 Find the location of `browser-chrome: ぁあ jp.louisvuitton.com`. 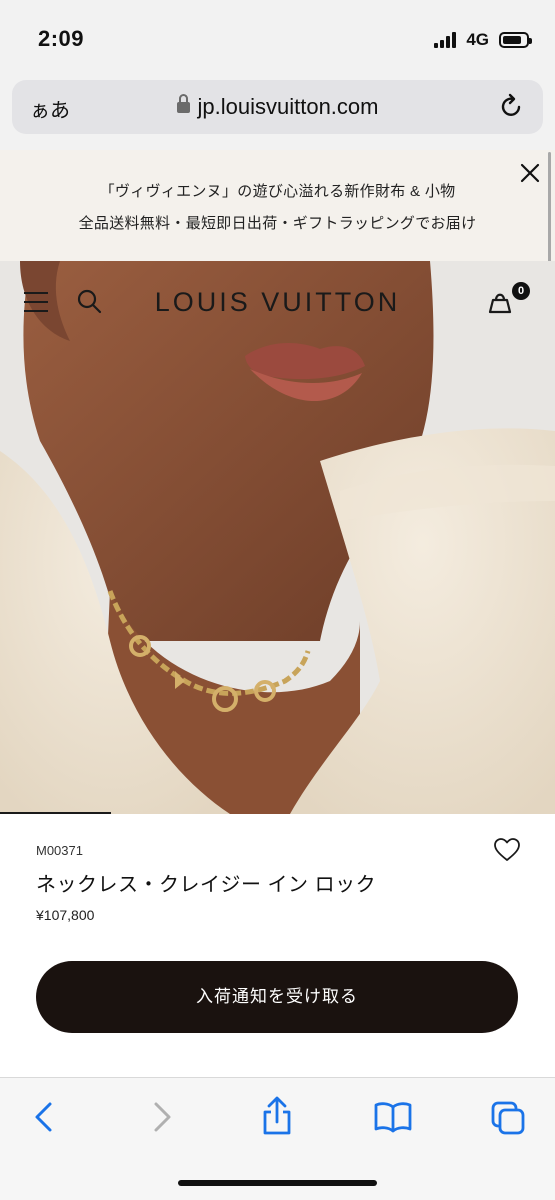

browser-chrome: ぁあ jp.louisvuitton.com is located at coordinates (277, 114).